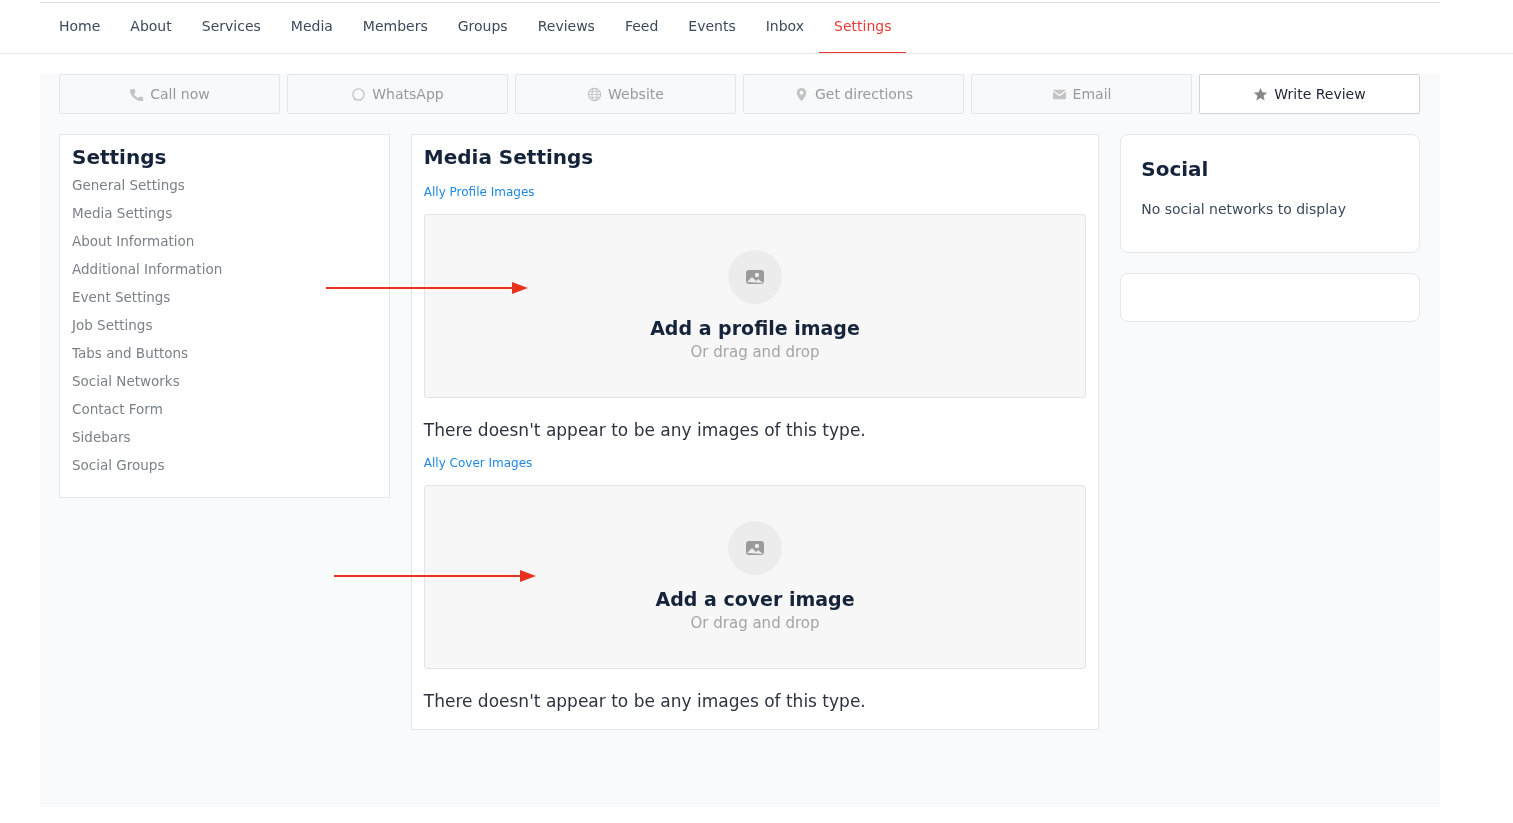 The height and width of the screenshot is (823, 1513). I want to click on action-button: Write Review, so click(1309, 94).